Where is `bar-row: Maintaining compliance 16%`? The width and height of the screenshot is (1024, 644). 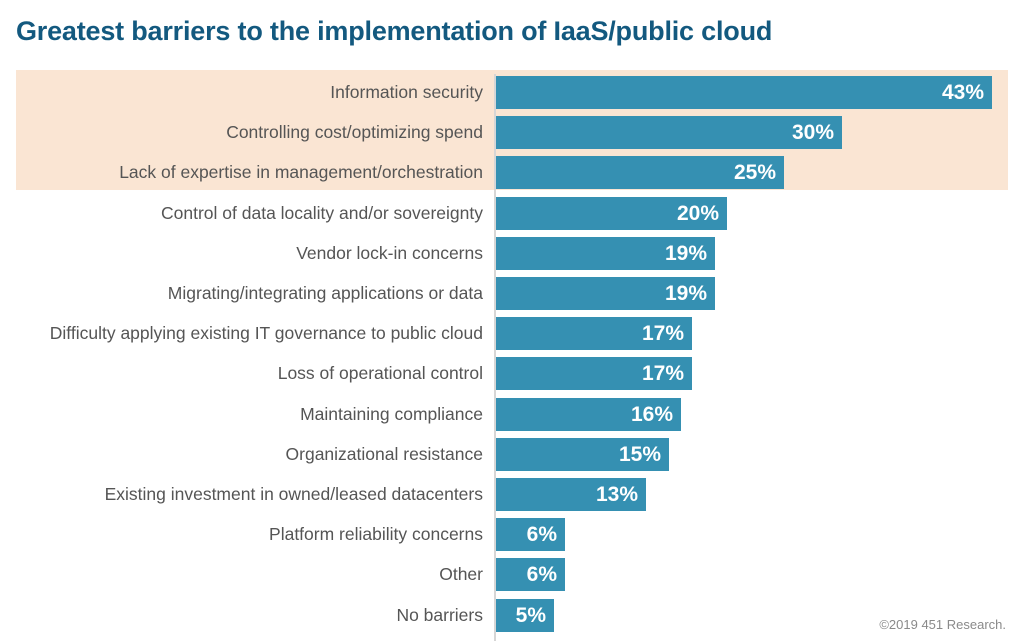 bar-row: Maintaining compliance 16% is located at coordinates (512, 414).